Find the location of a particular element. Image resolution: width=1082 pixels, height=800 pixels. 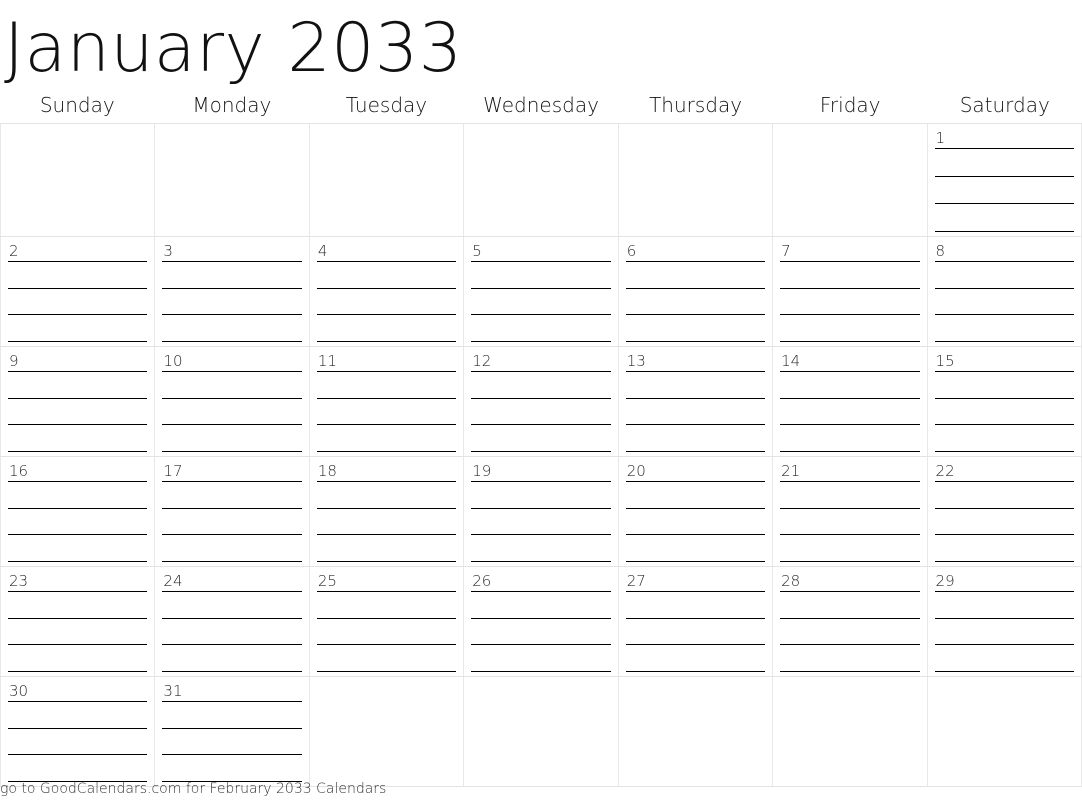

day-cell: 10 is located at coordinates (232, 402).